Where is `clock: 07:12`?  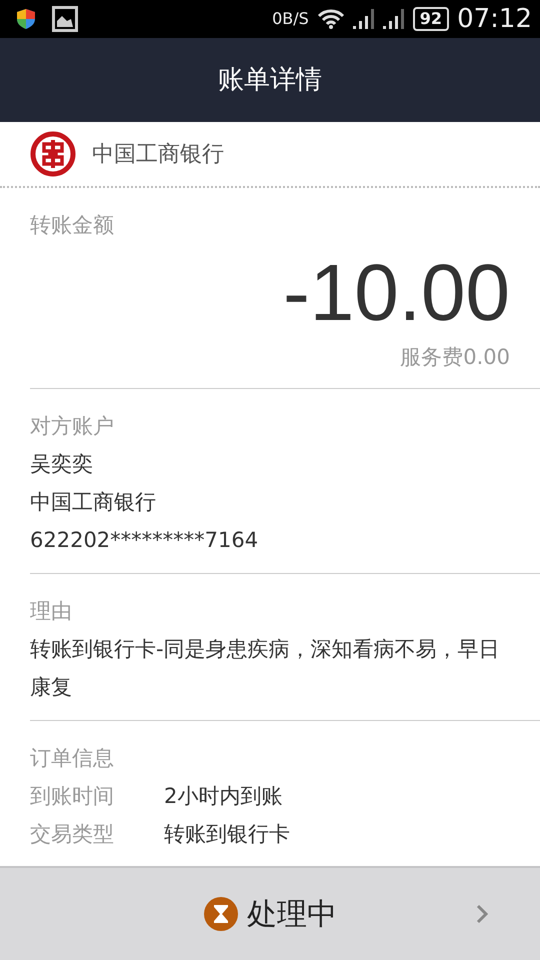 clock: 07:12 is located at coordinates (494, 19).